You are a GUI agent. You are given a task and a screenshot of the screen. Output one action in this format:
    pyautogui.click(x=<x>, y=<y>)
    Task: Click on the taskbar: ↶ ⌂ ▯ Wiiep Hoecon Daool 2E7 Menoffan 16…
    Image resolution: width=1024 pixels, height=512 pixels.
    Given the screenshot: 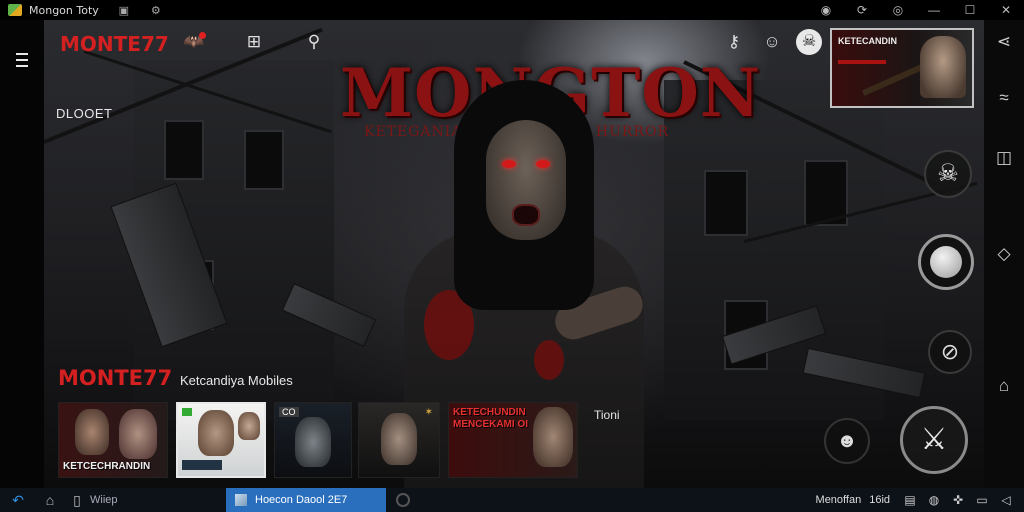 What is the action you would take?
    pyautogui.click(x=512, y=500)
    